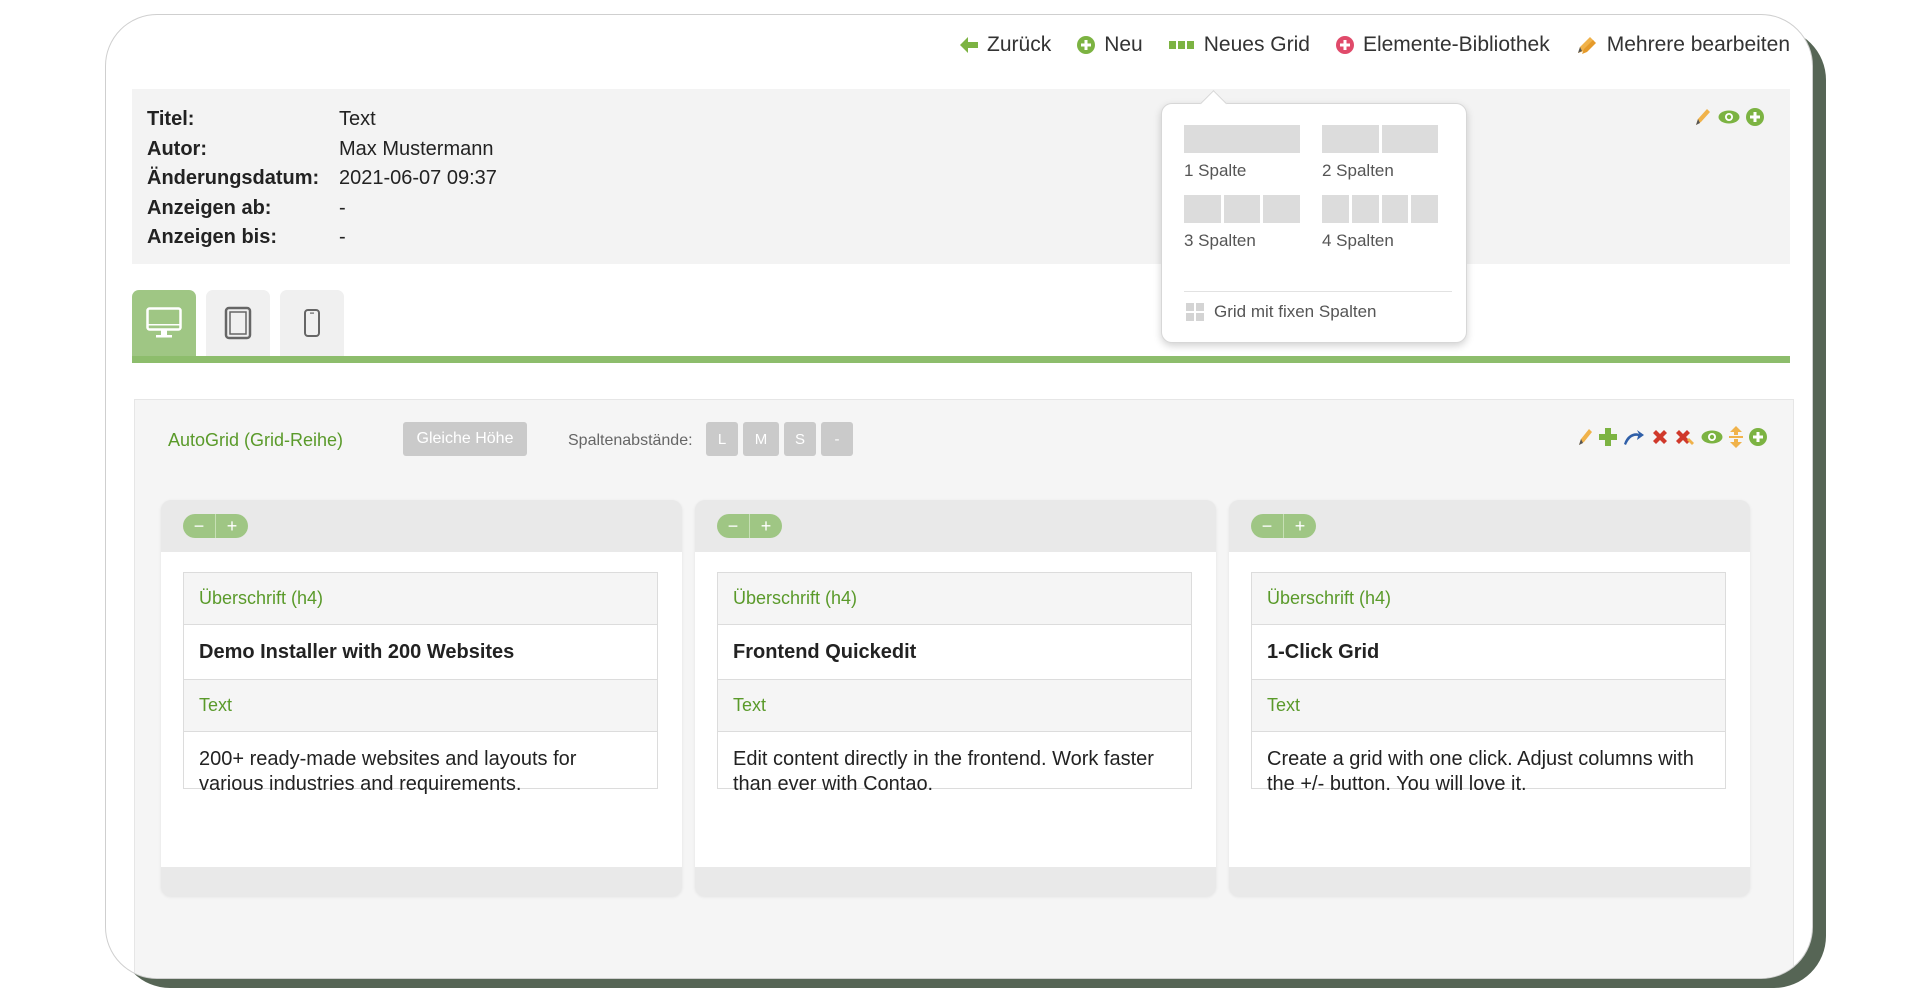 This screenshot has height=995, width=1920. Describe the element at coordinates (1660, 437) in the screenshot. I see `delete-icon` at that location.